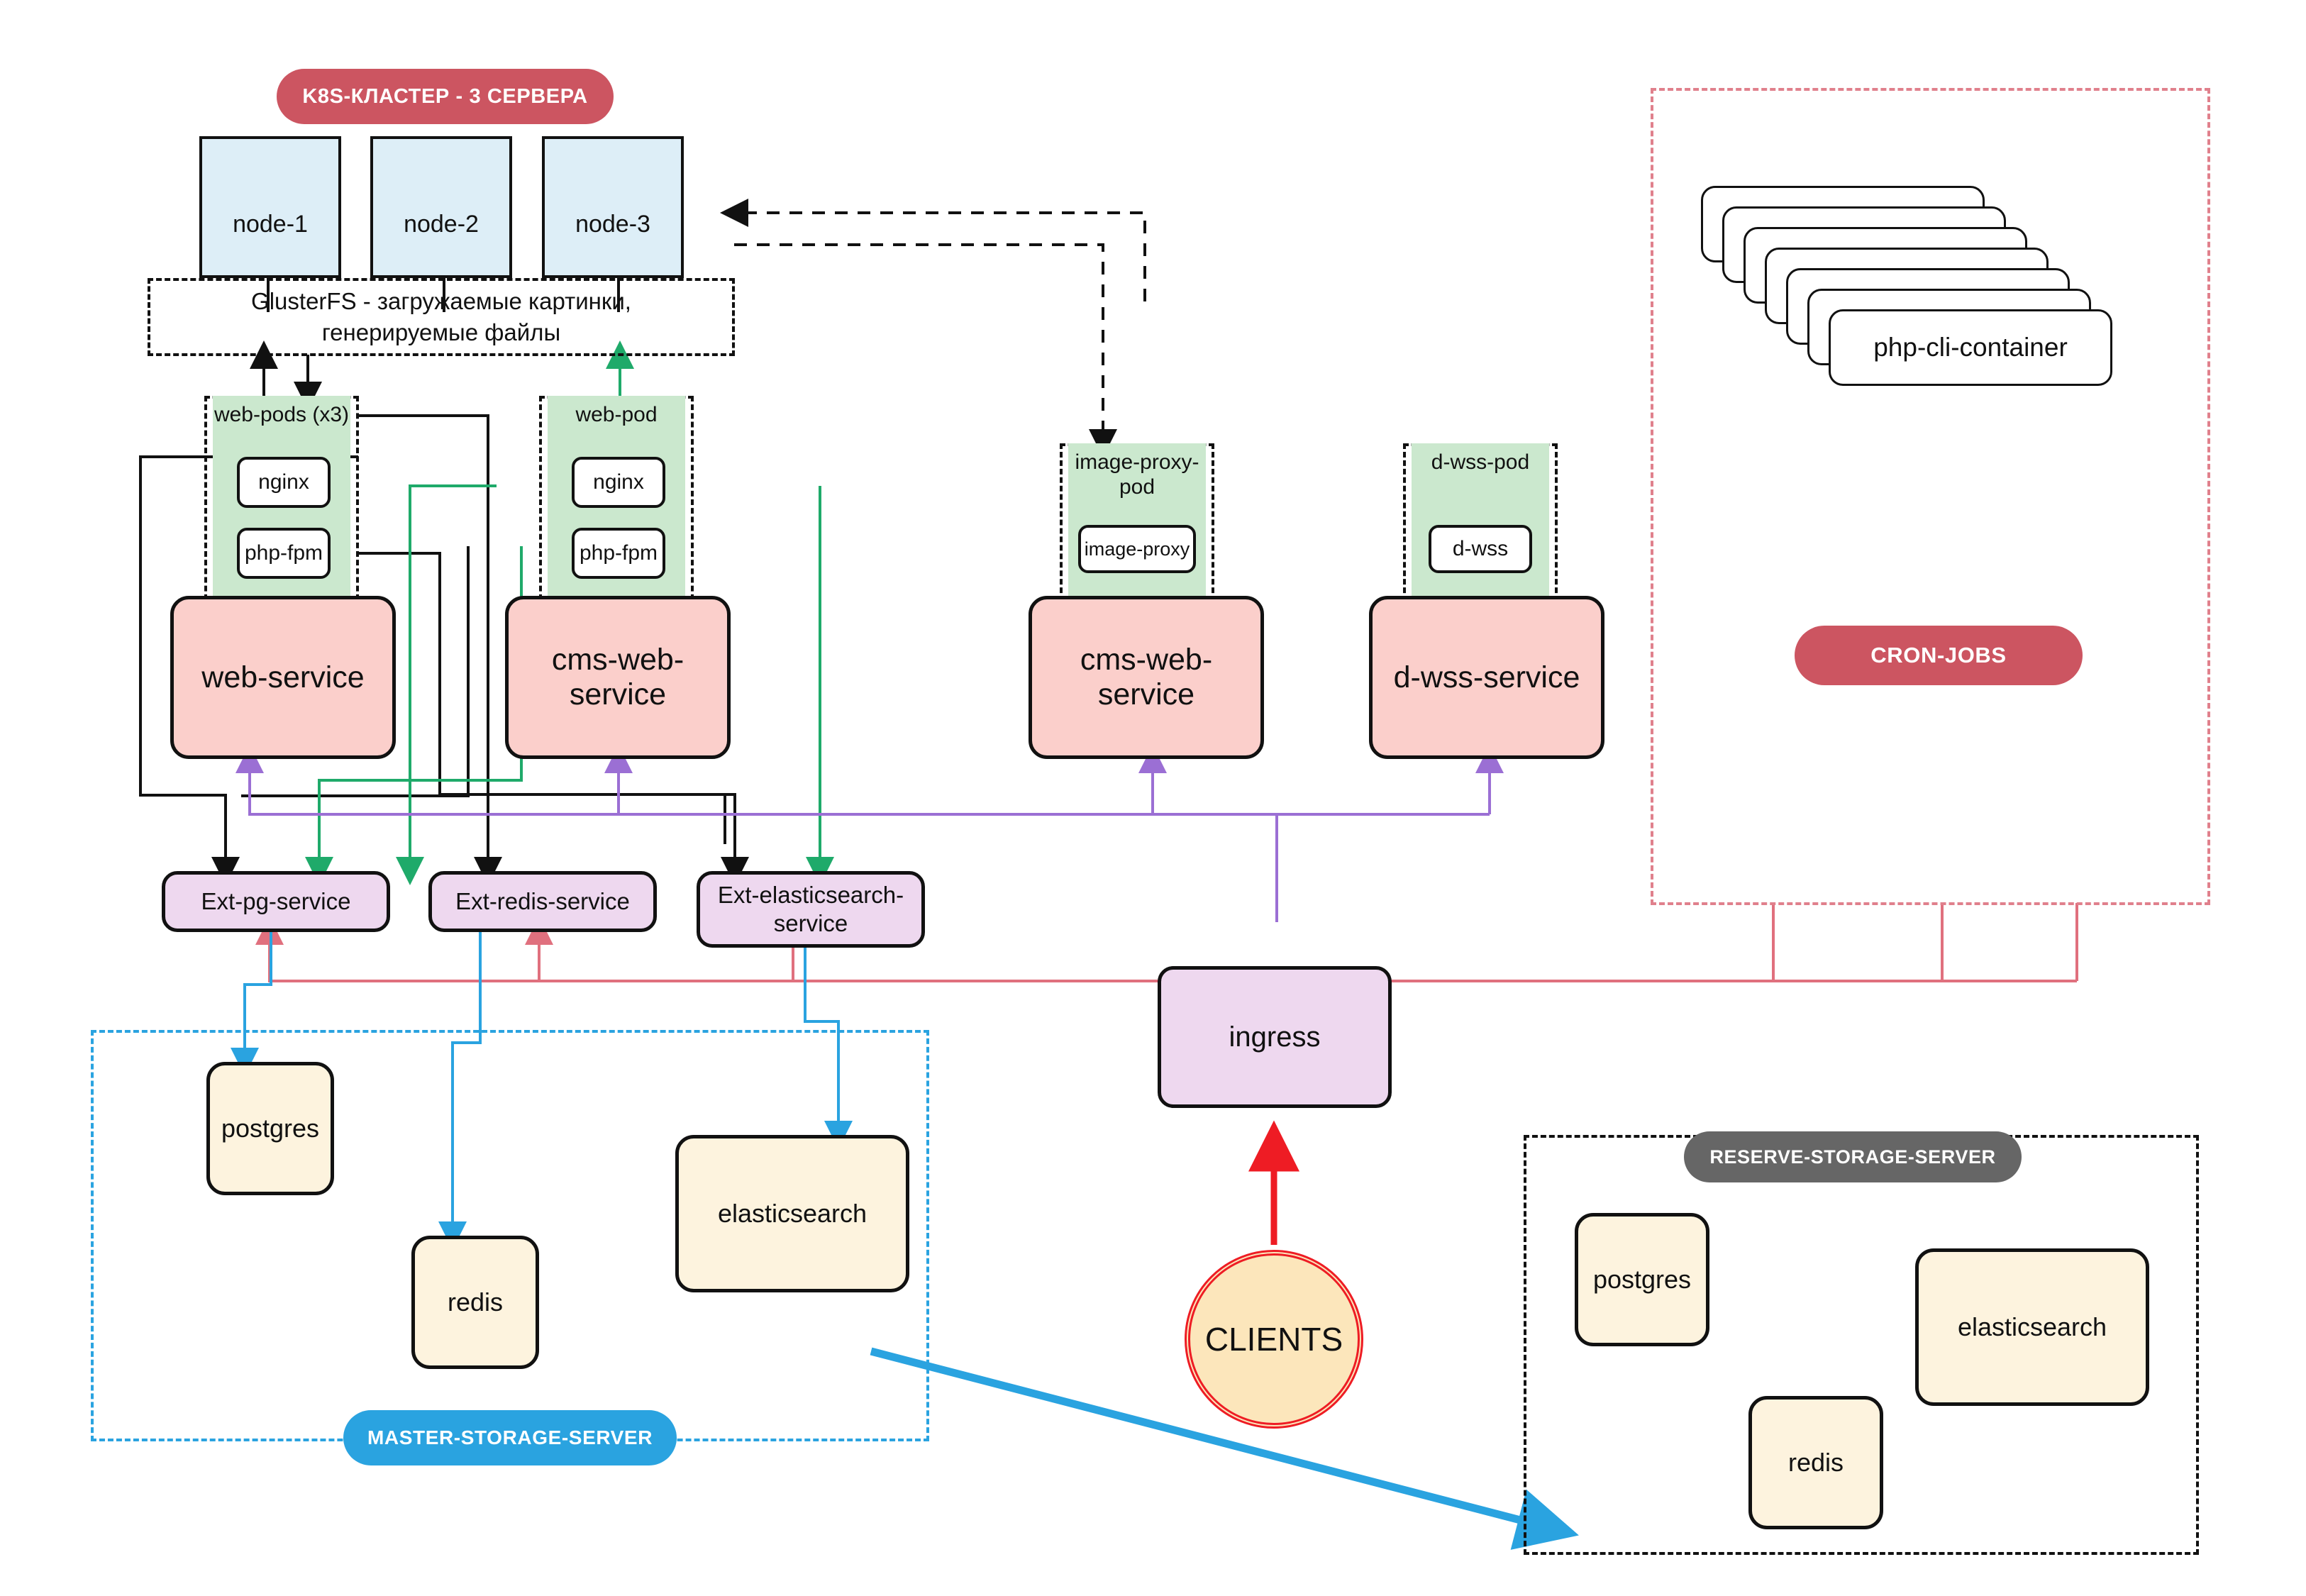 The width and height of the screenshot is (2306, 1596). Describe the element at coordinates (1137, 474) in the screenshot. I see `pod-image-proxy-label: image-proxy-pod` at that location.